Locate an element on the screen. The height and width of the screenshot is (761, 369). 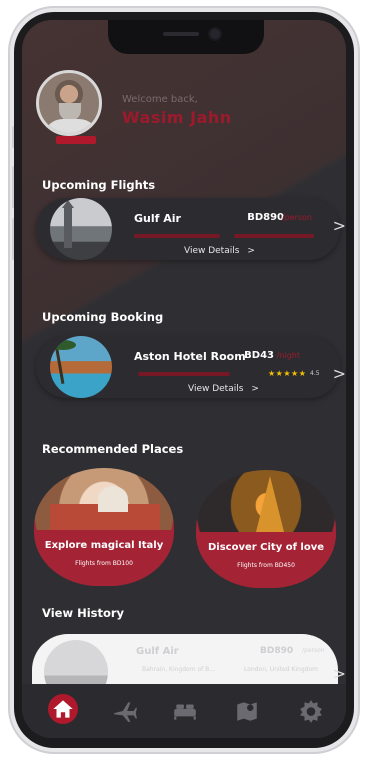
home-icon is located at coordinates (63, 709).